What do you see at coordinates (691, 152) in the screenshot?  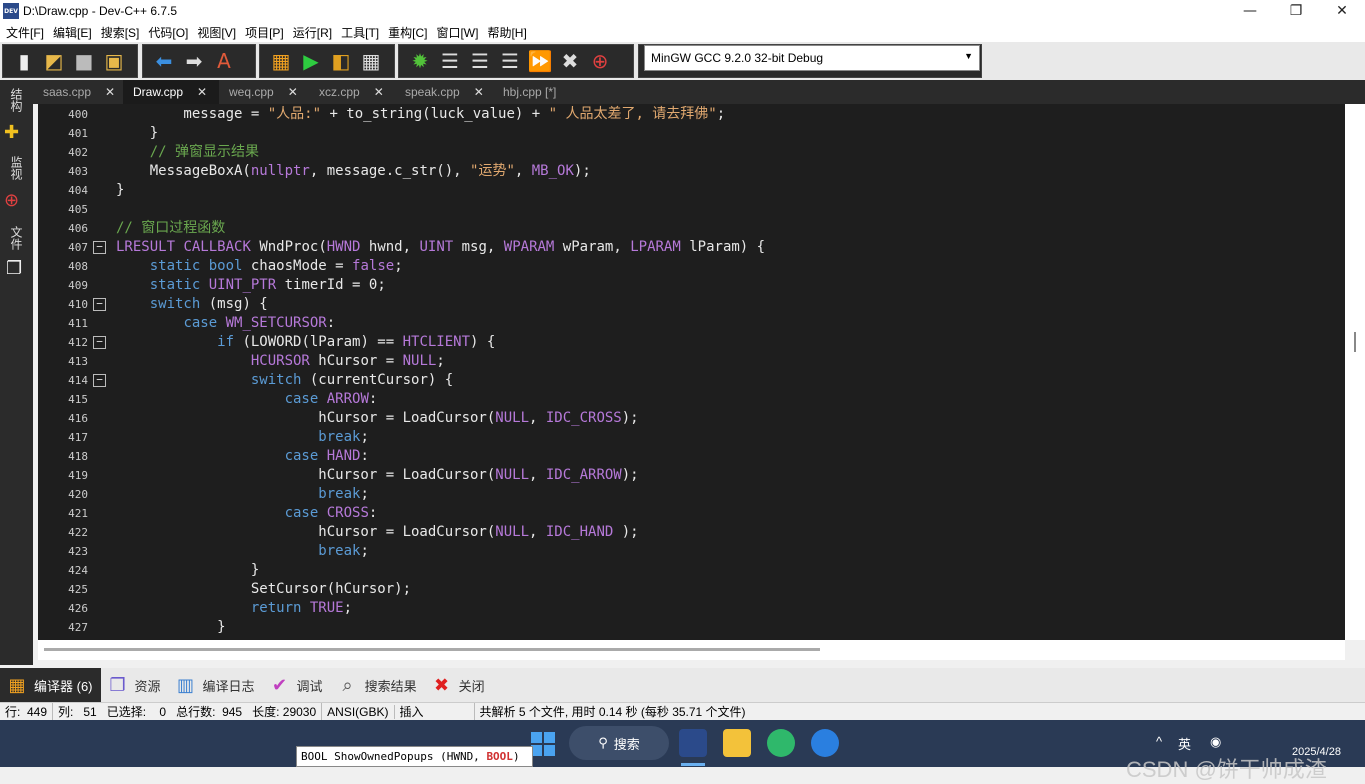 I see `code-line: 402 // 弹窗显示结果` at bounding box center [691, 152].